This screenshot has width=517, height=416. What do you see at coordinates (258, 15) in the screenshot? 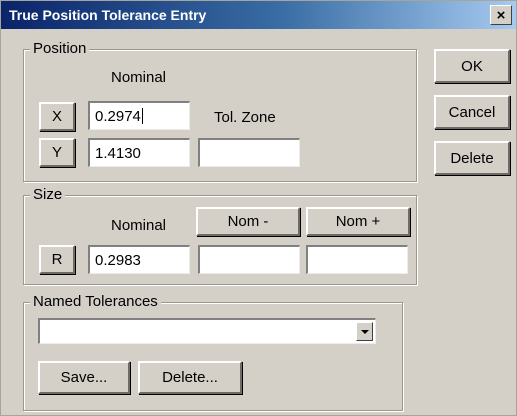
I see `title-bar: True Position Tolerance Entry ×` at bounding box center [258, 15].